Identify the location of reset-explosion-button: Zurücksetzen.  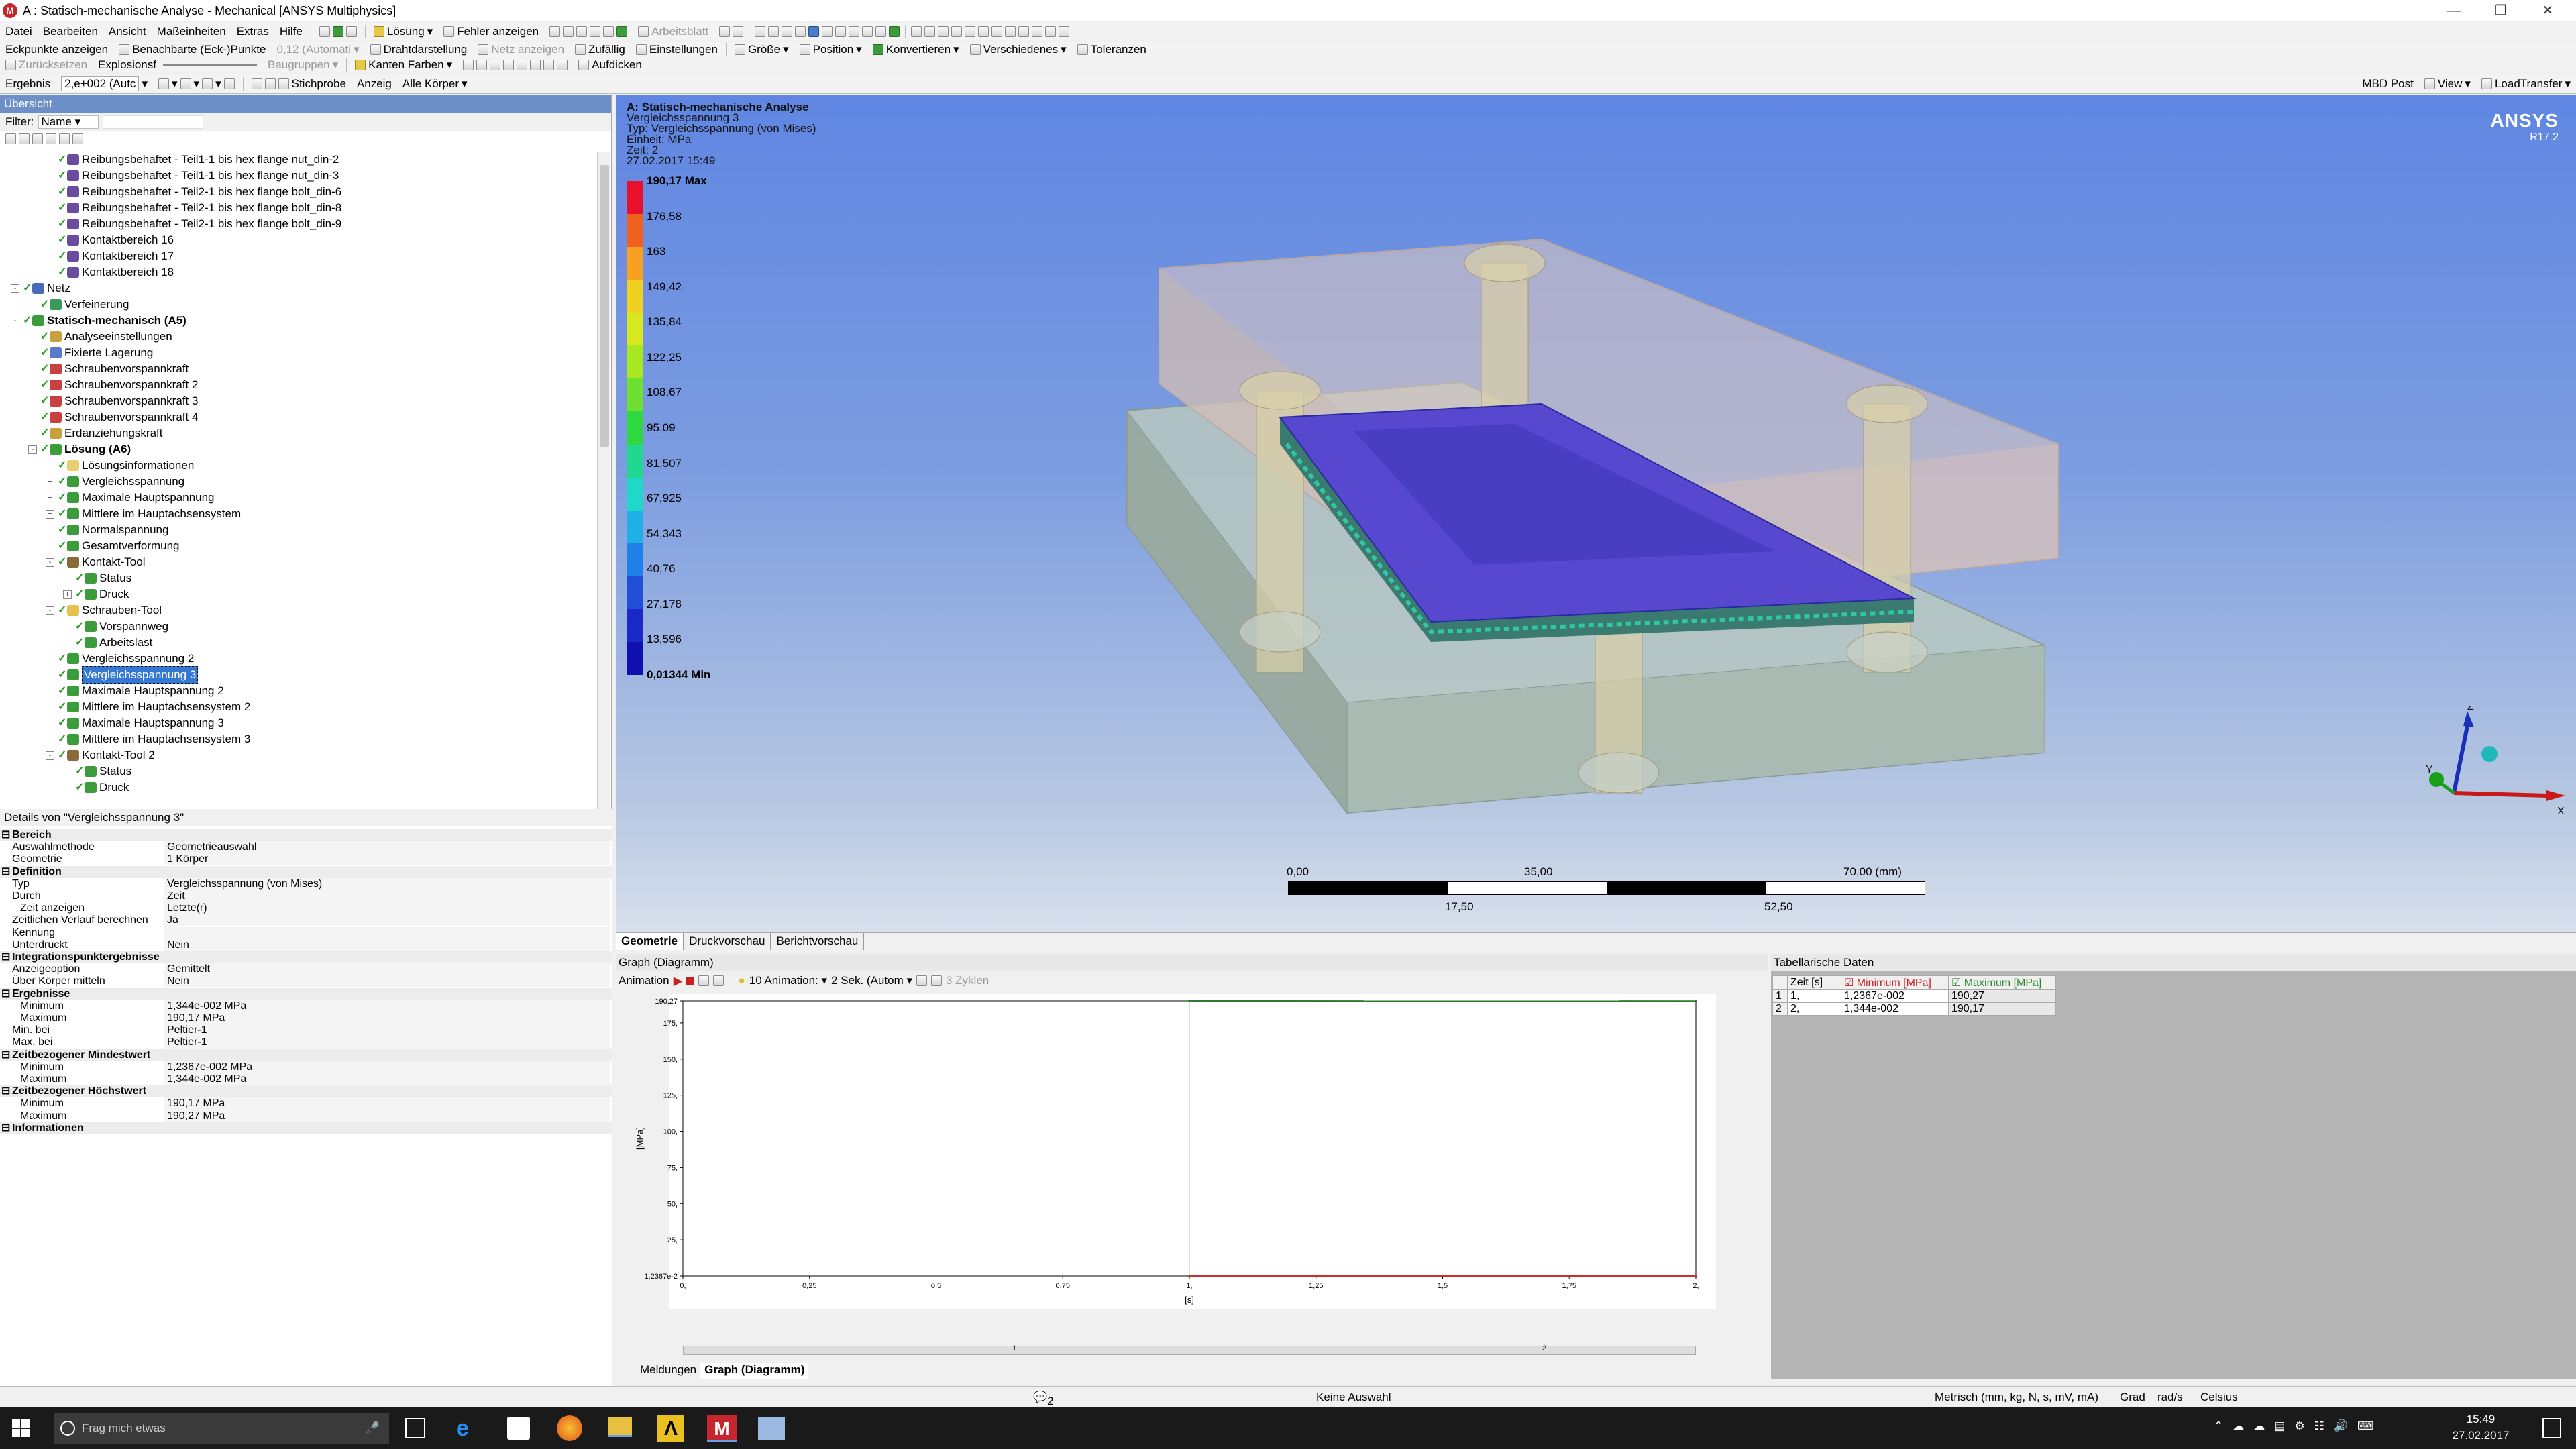
(46, 65).